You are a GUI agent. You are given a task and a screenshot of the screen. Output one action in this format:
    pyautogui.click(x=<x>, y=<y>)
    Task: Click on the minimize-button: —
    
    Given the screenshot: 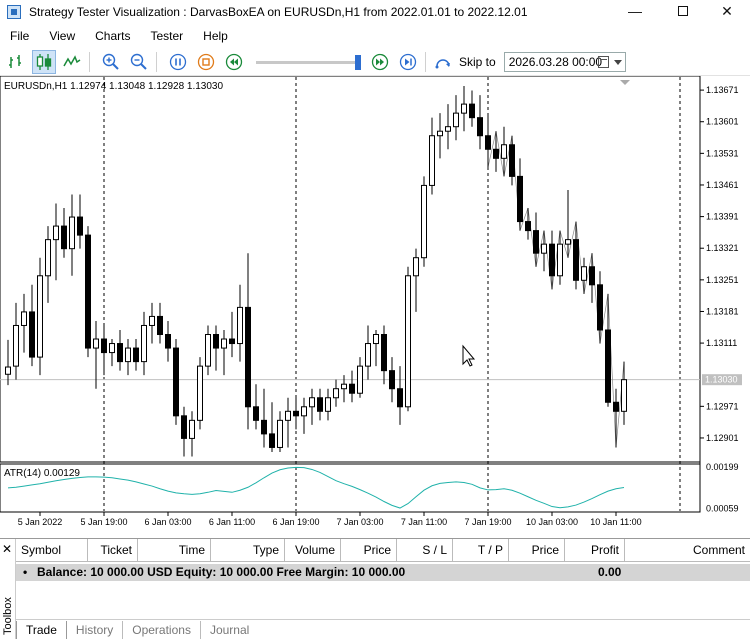 What is the action you would take?
    pyautogui.click(x=635, y=11)
    